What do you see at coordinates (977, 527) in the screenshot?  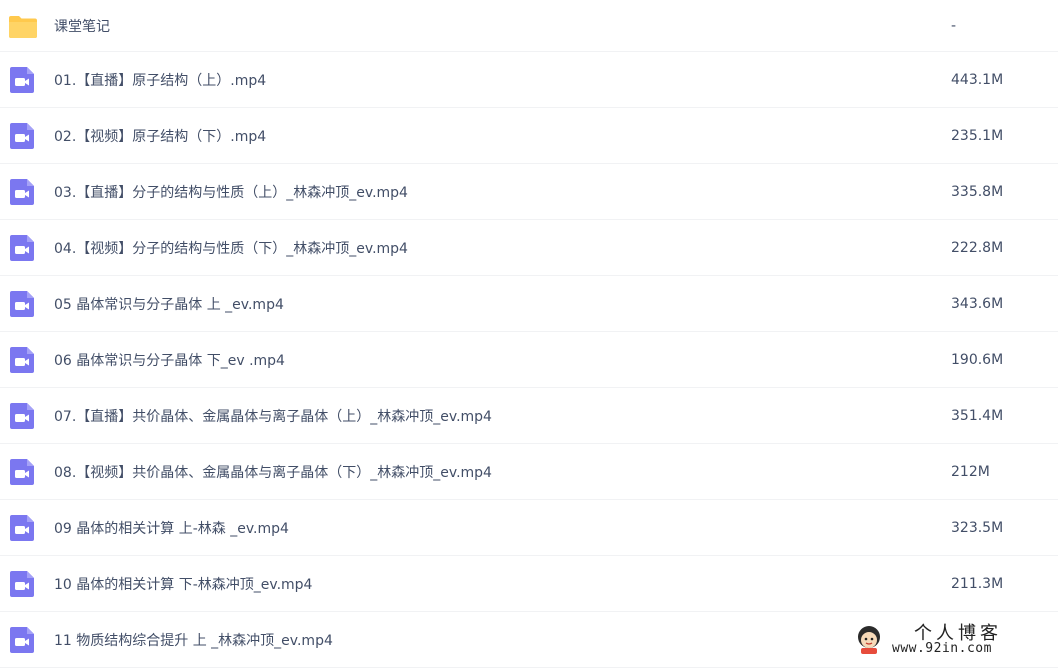 I see `file-size: 323.5M` at bounding box center [977, 527].